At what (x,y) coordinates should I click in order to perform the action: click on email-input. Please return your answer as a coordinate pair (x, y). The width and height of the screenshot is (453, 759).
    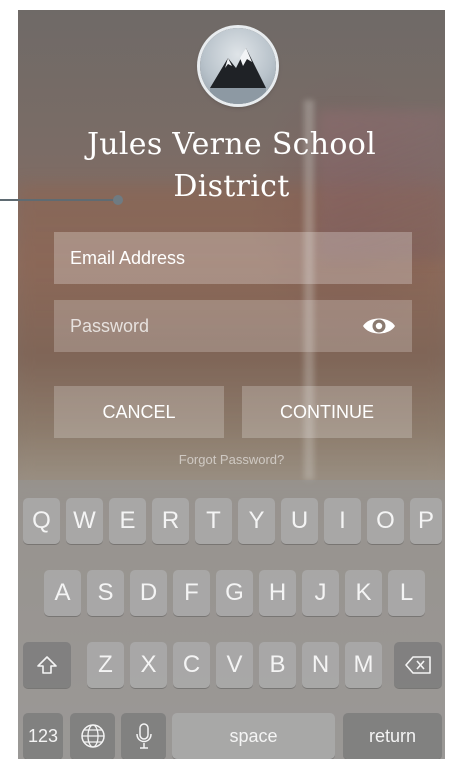
    Looking at the image, I should click on (233, 258).